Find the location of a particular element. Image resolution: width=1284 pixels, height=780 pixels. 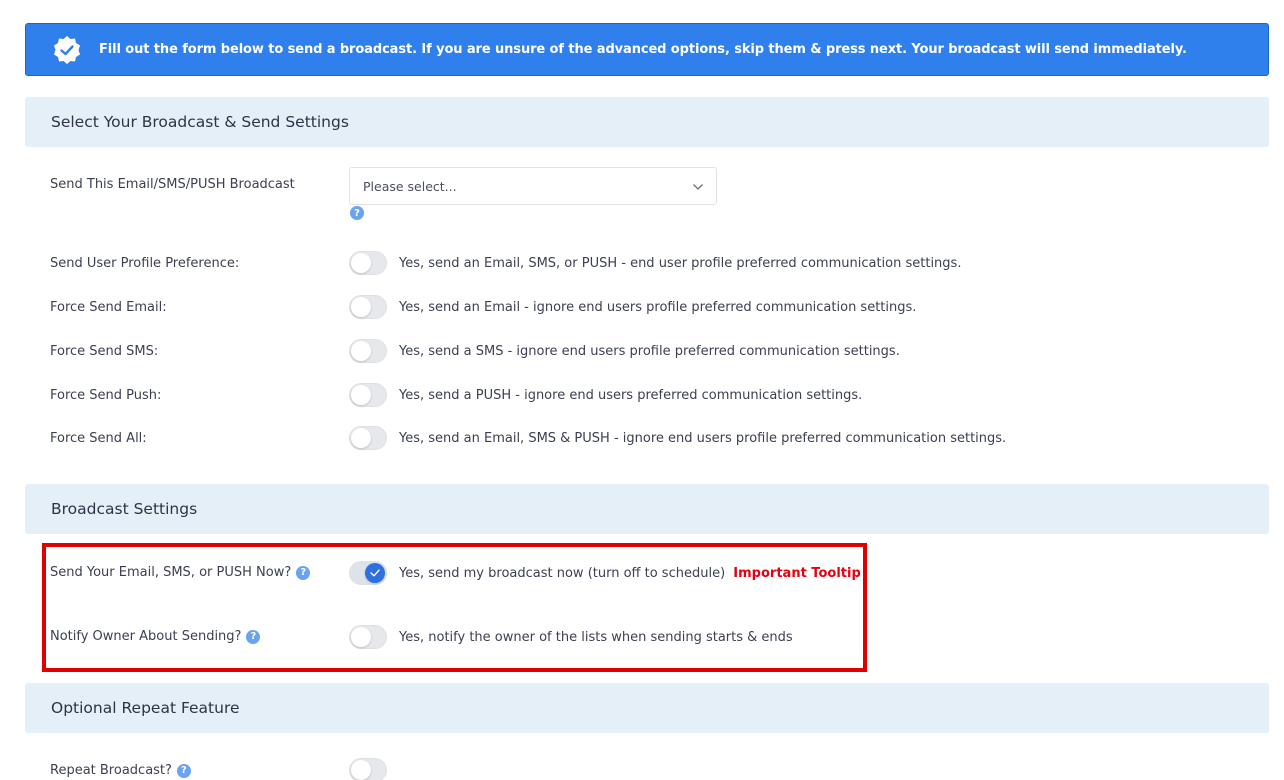

section-header-repeat: Optional Repeat Feature is located at coordinates (647, 708).